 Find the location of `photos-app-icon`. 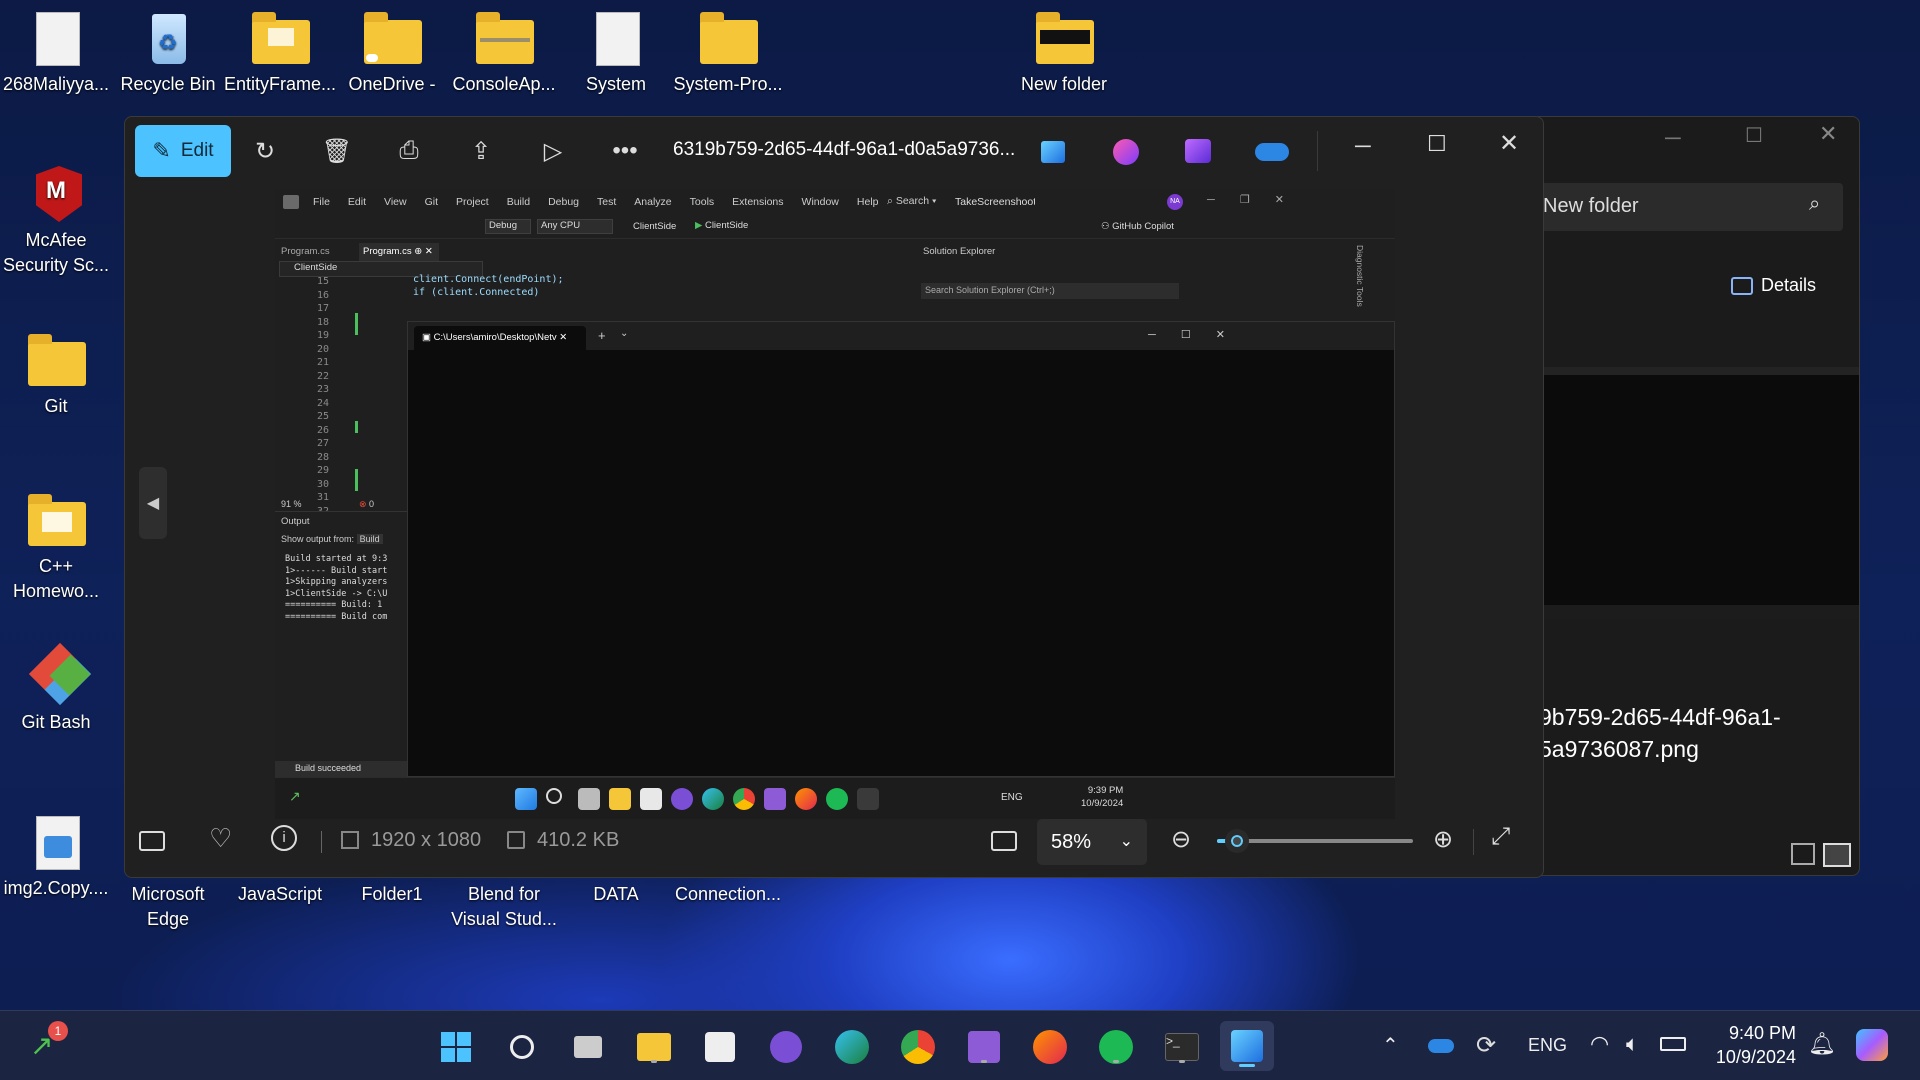

photos-app-icon is located at coordinates (1053, 152).